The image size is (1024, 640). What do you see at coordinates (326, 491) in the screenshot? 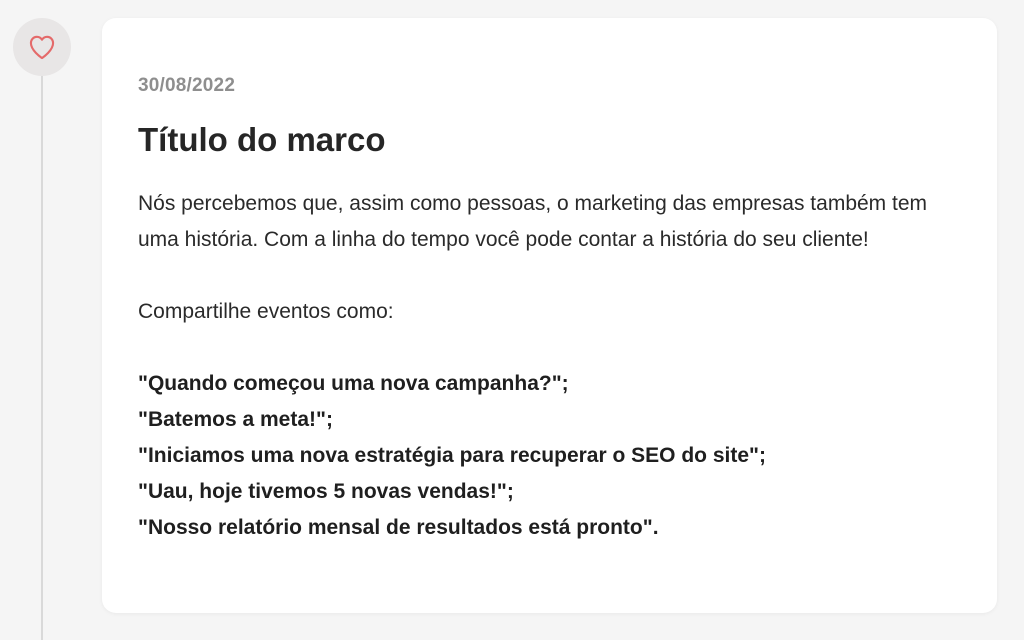
I see `event-item: "Uau, hoje tivemos 5 novas vendas!";` at bounding box center [326, 491].